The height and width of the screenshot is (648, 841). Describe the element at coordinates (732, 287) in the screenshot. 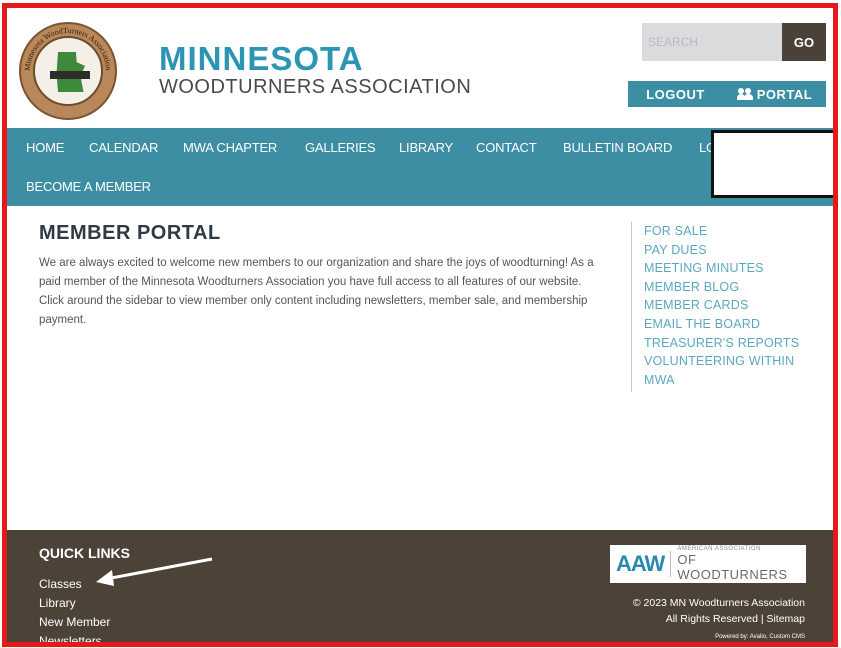

I see `sidebar-item-member-blog: MEMBER BLOG` at that location.